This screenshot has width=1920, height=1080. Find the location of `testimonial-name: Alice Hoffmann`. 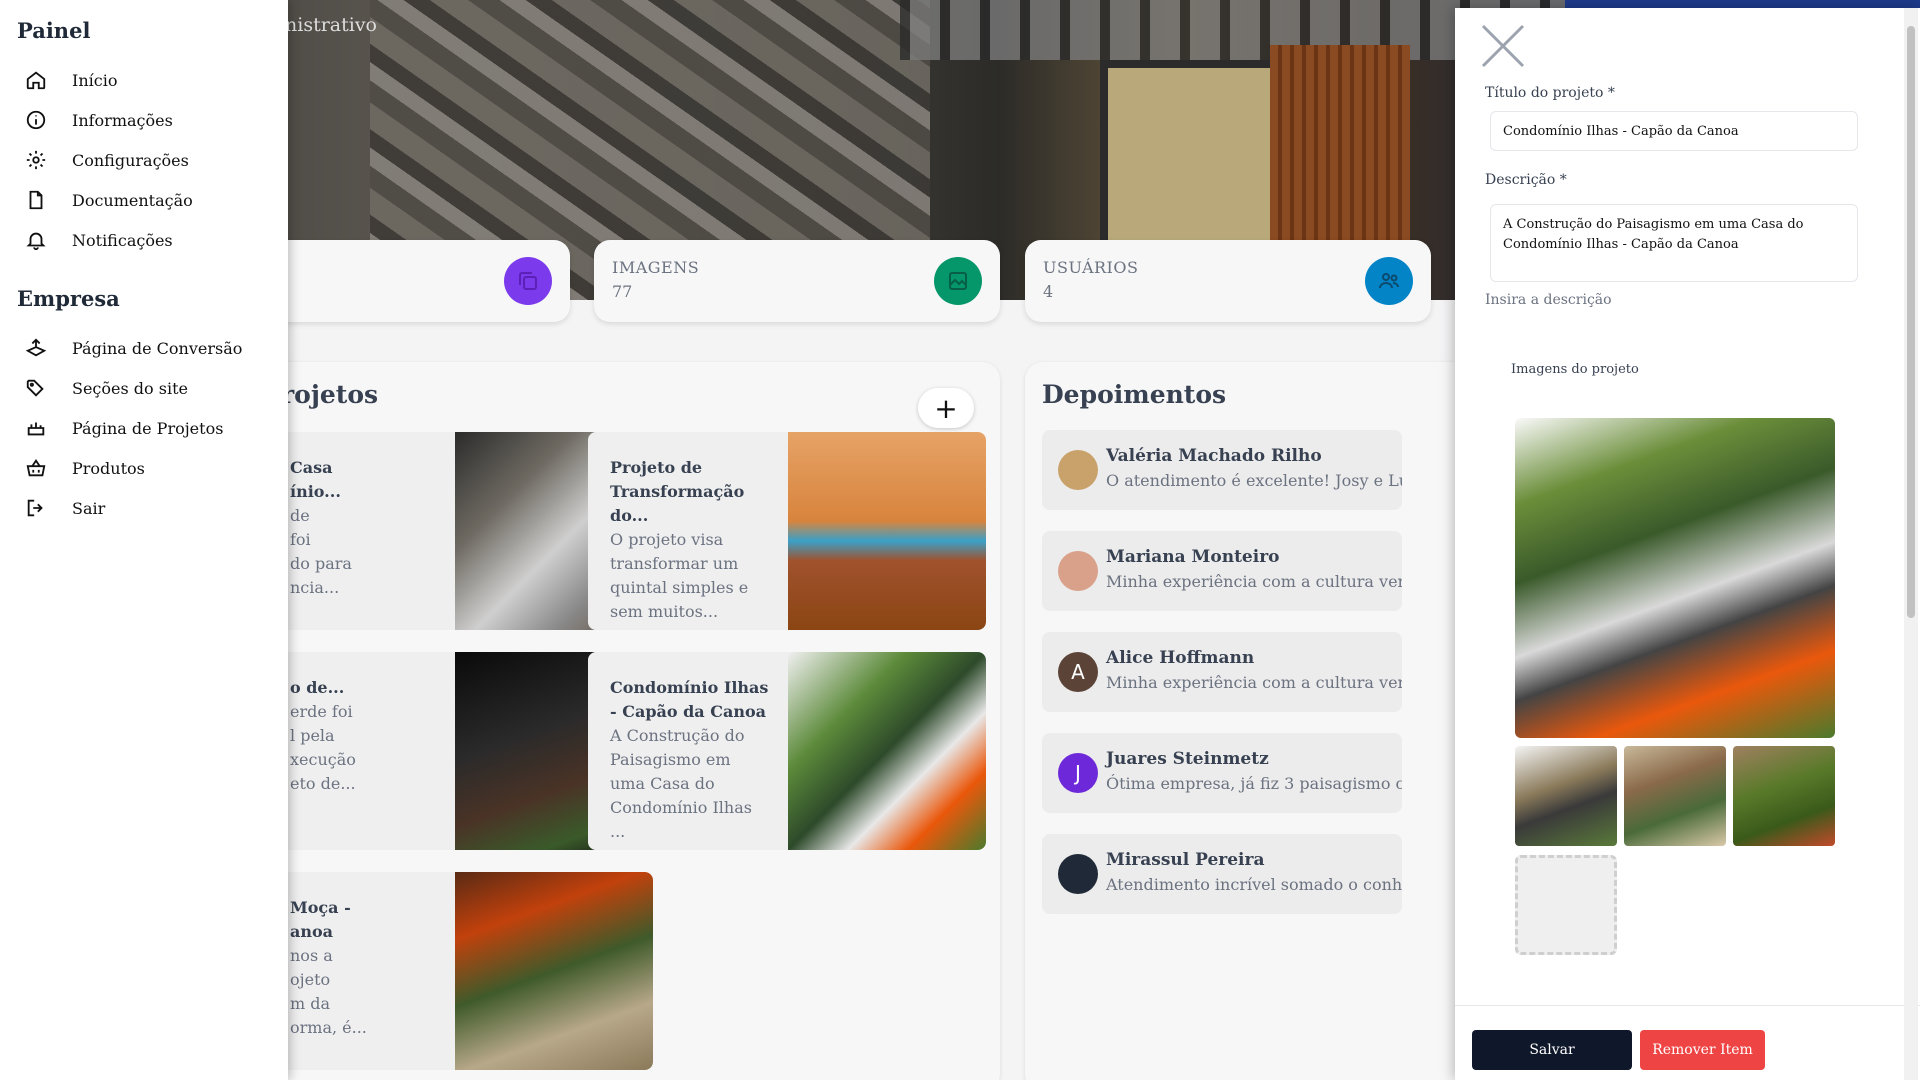

testimonial-name: Alice Hoffmann is located at coordinates (1180, 658).